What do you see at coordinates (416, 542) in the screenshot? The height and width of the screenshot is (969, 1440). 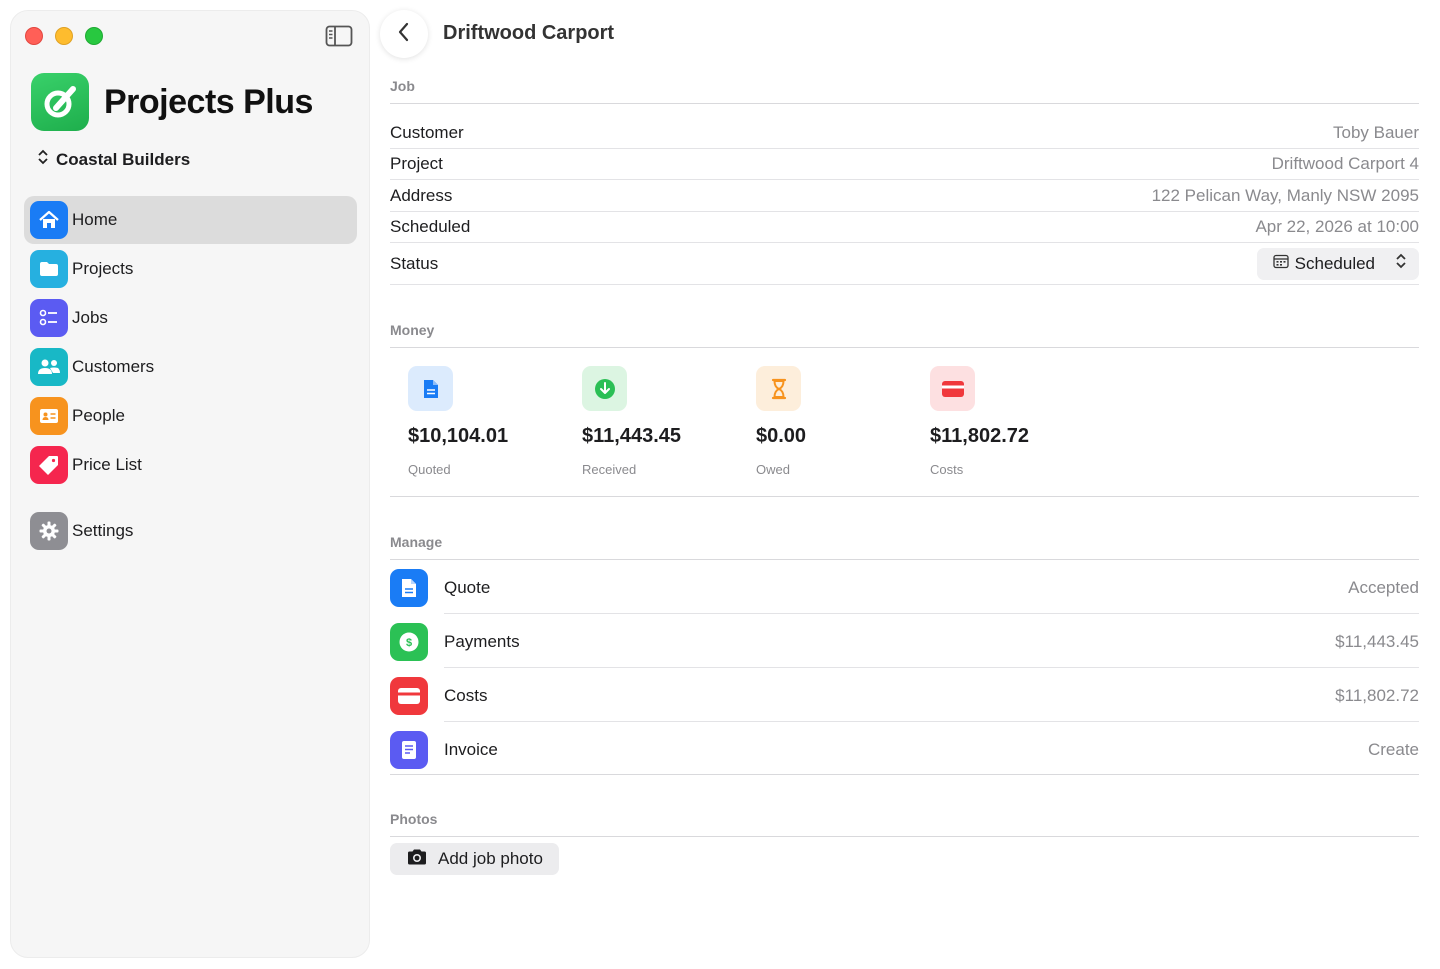 I see `manage-section-label: Manage` at bounding box center [416, 542].